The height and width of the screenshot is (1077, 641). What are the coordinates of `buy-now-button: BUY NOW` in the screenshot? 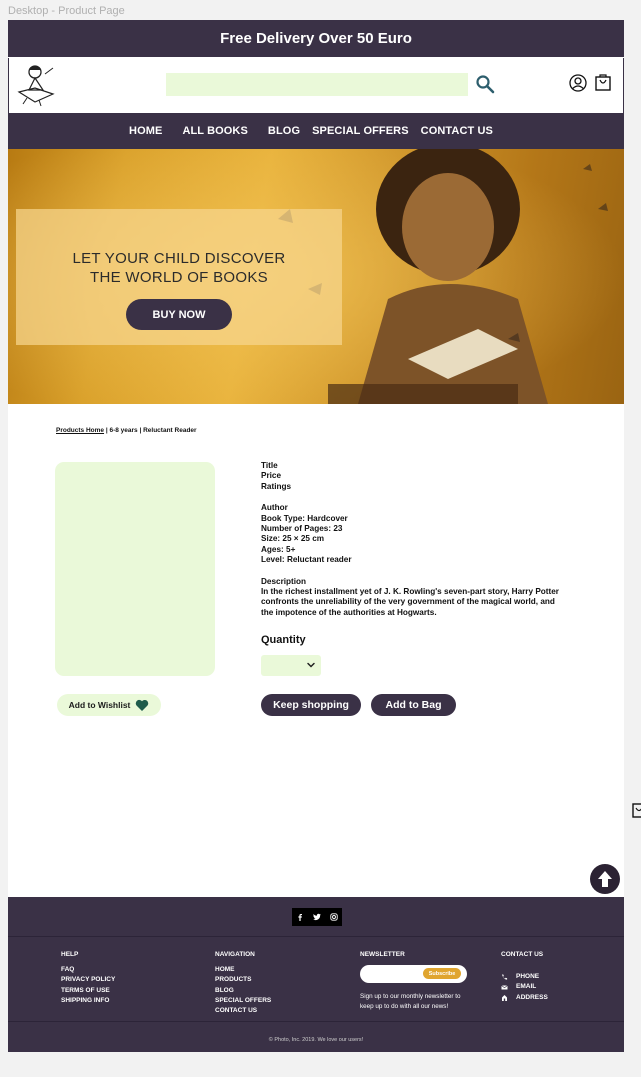 It's located at (179, 314).